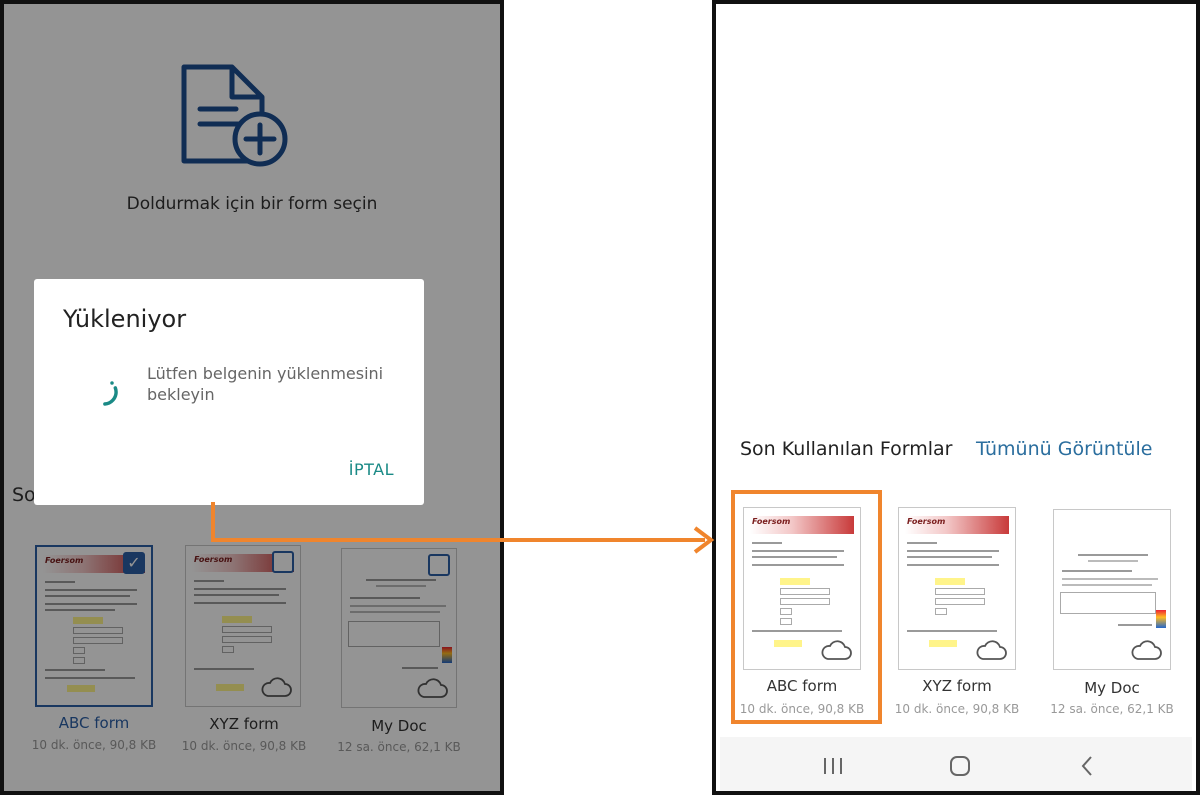 The height and width of the screenshot is (795, 1200). I want to click on form-name-mydoc: My Doc, so click(1112, 688).